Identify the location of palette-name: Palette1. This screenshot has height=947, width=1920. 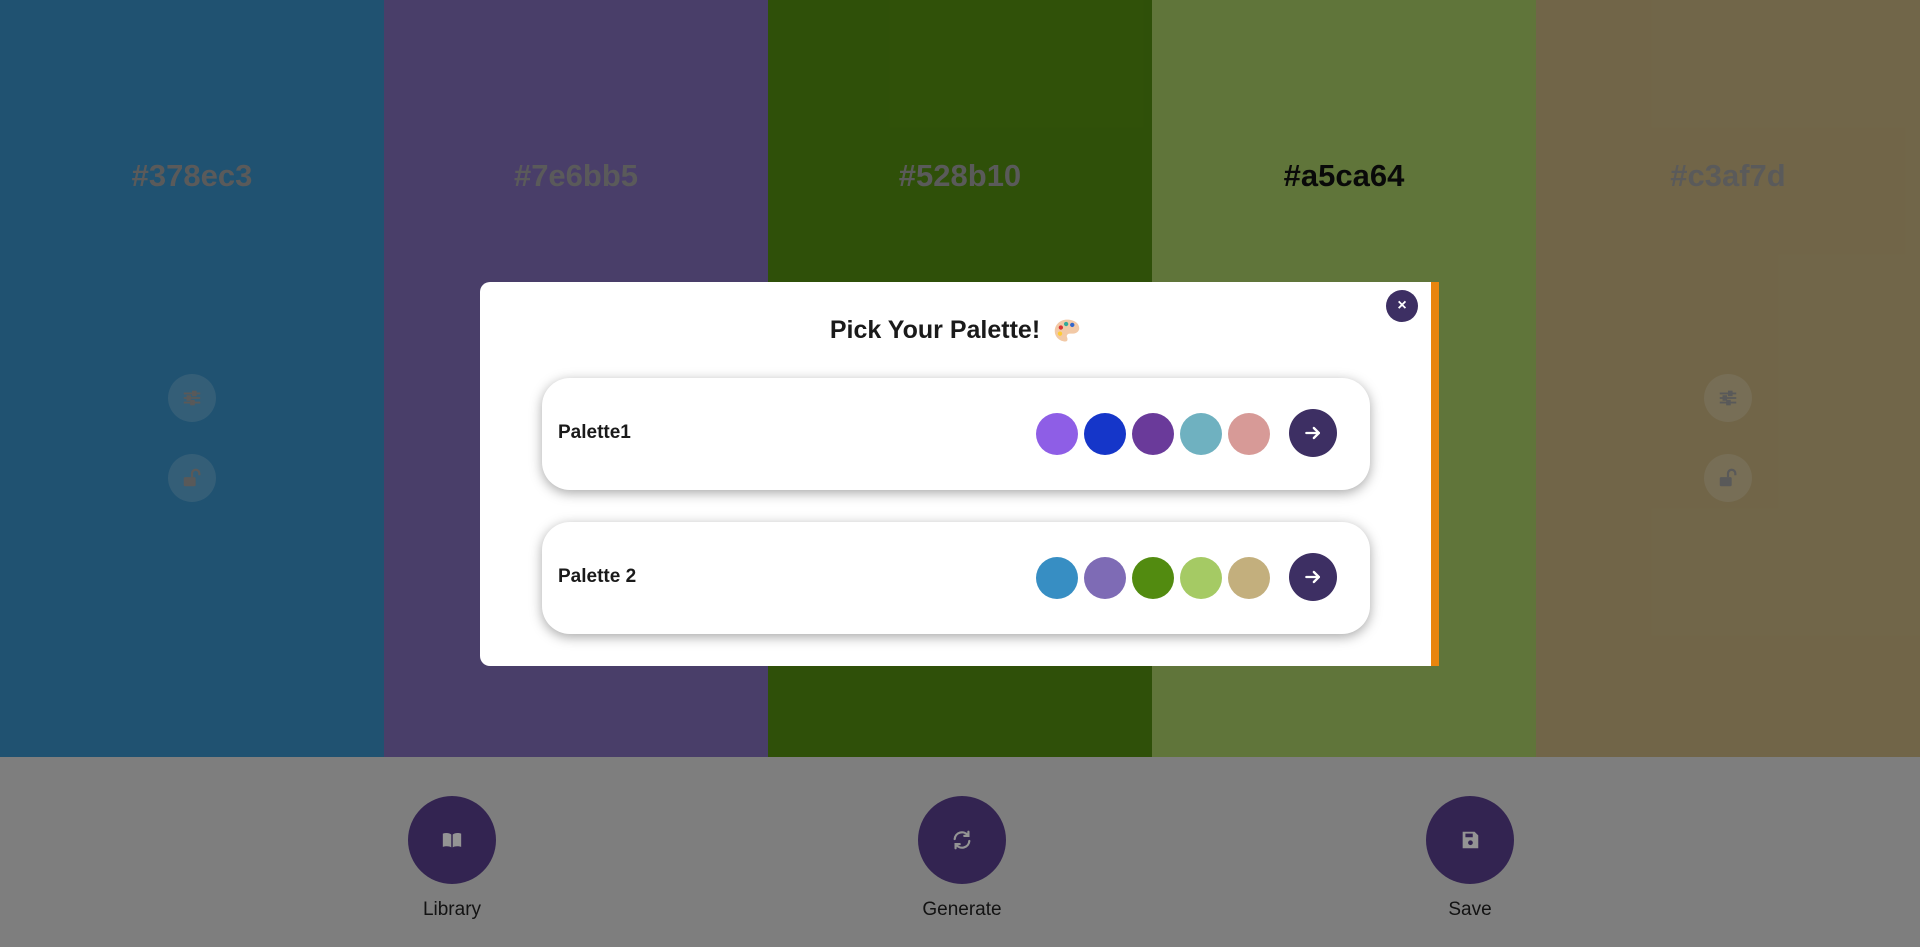
(594, 432).